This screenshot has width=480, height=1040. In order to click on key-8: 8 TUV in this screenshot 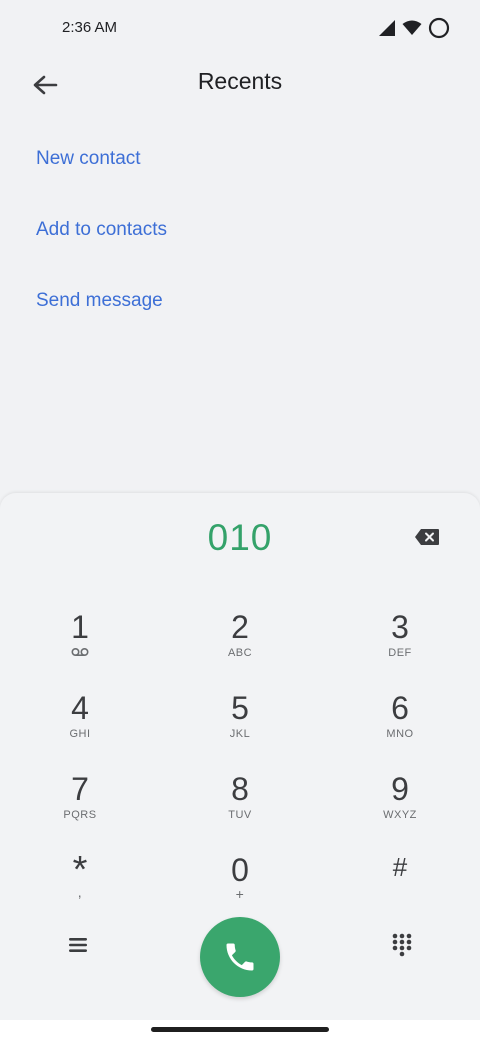, I will do `click(240, 809)`.